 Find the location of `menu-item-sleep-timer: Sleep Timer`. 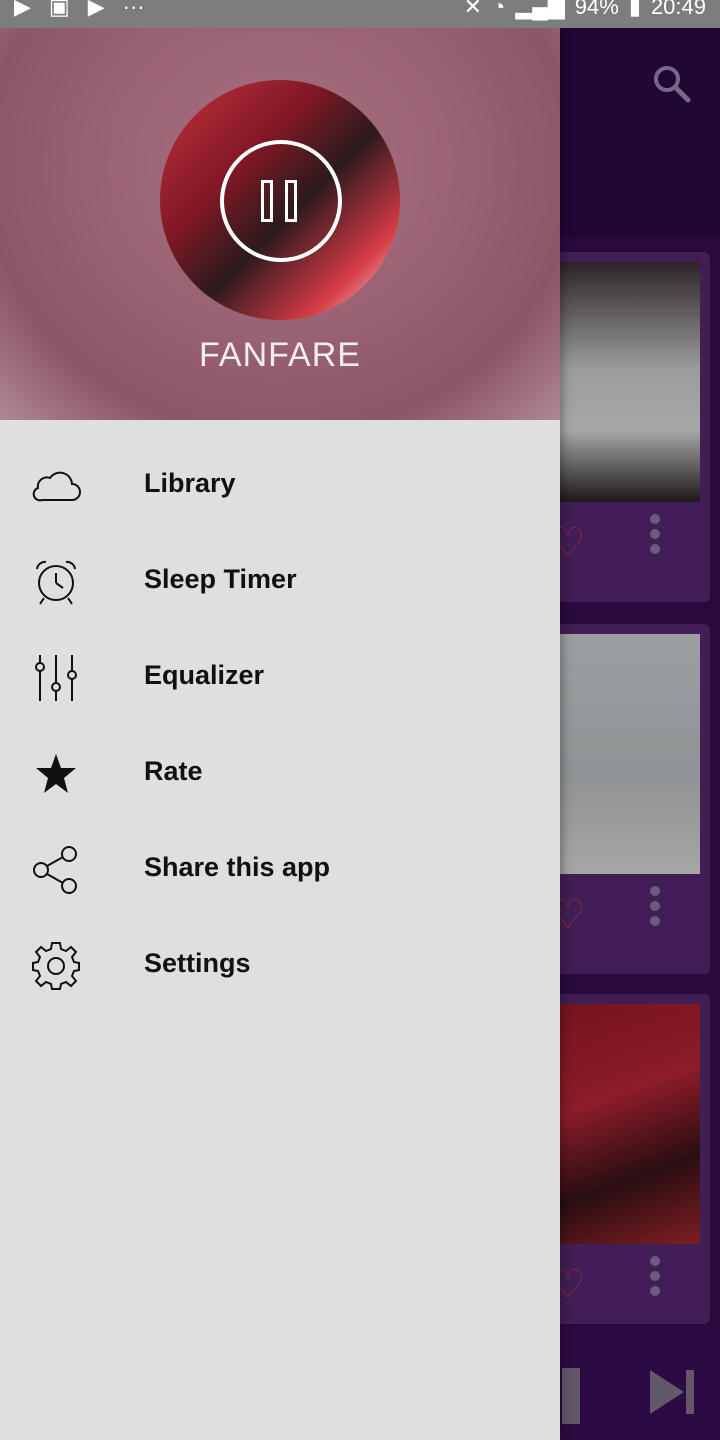

menu-item-sleep-timer: Sleep Timer is located at coordinates (280, 582).